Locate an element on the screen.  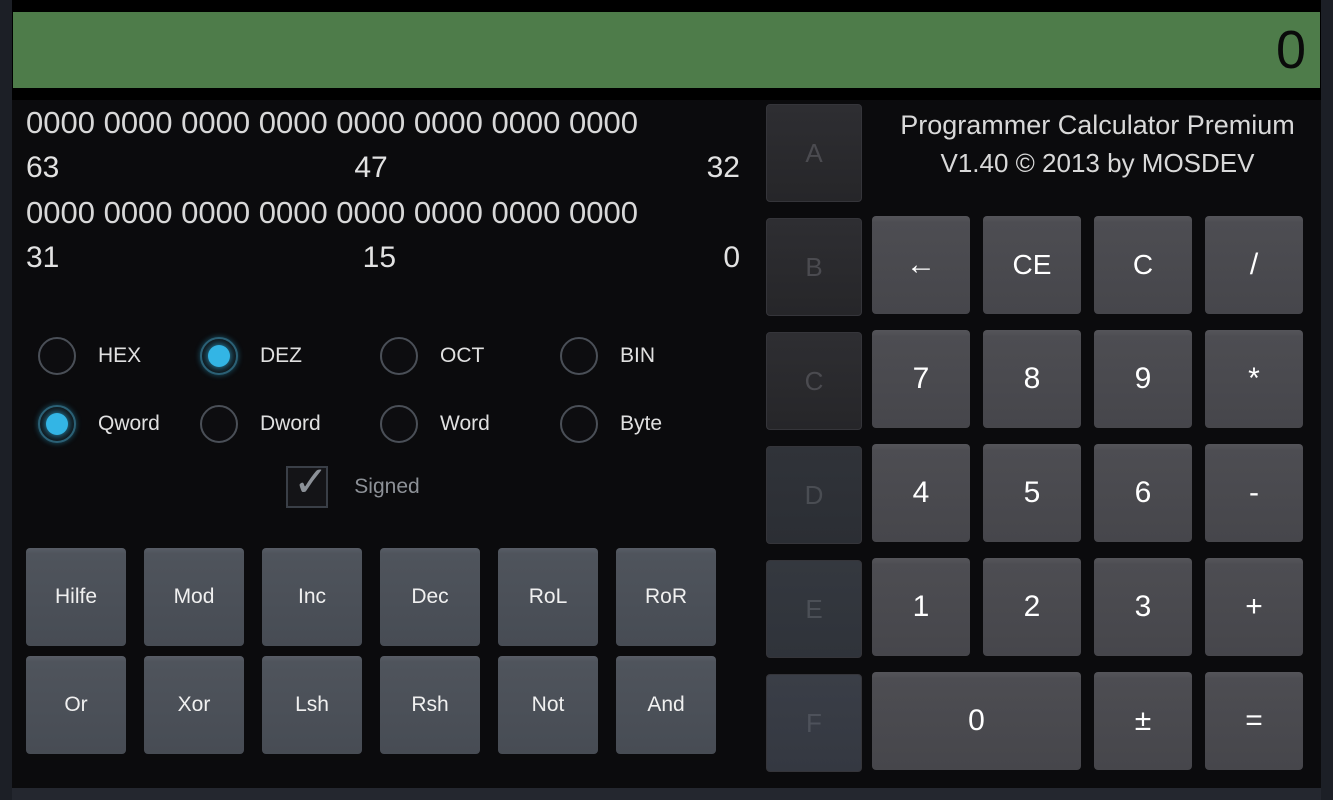
button-and: And is located at coordinates (666, 705).